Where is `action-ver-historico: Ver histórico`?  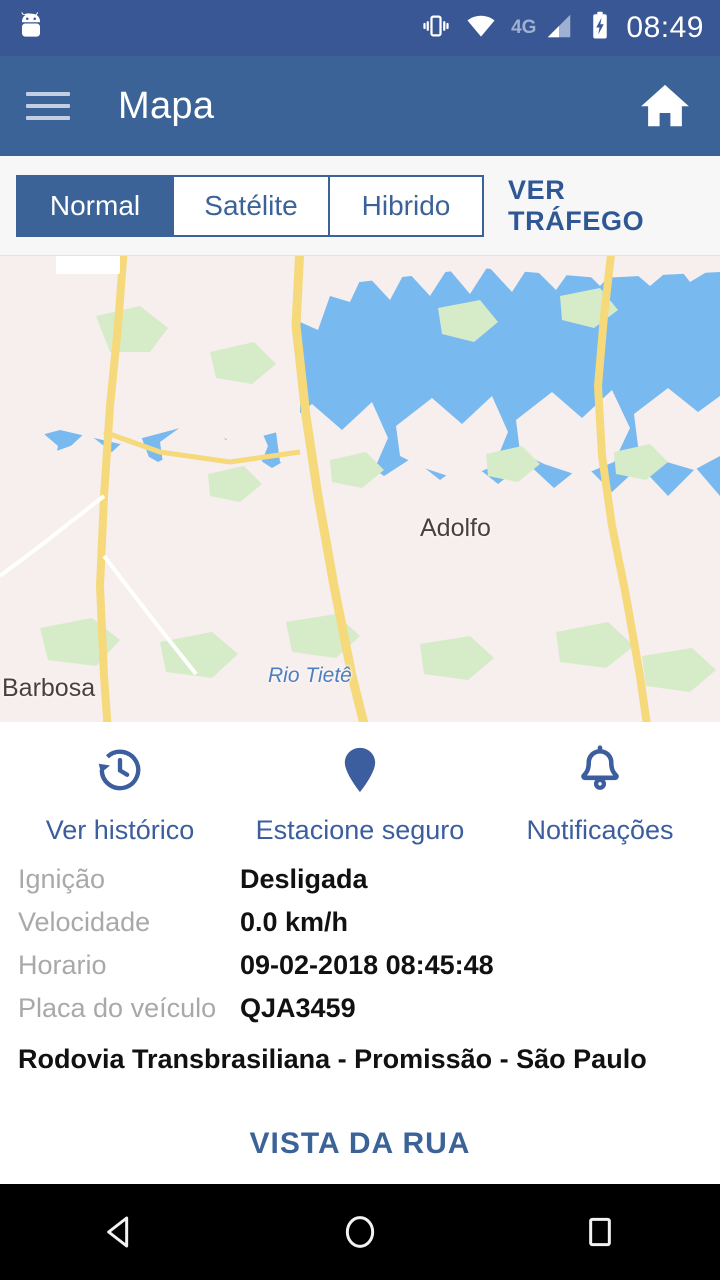
action-ver-historico: Ver histórico is located at coordinates (120, 795).